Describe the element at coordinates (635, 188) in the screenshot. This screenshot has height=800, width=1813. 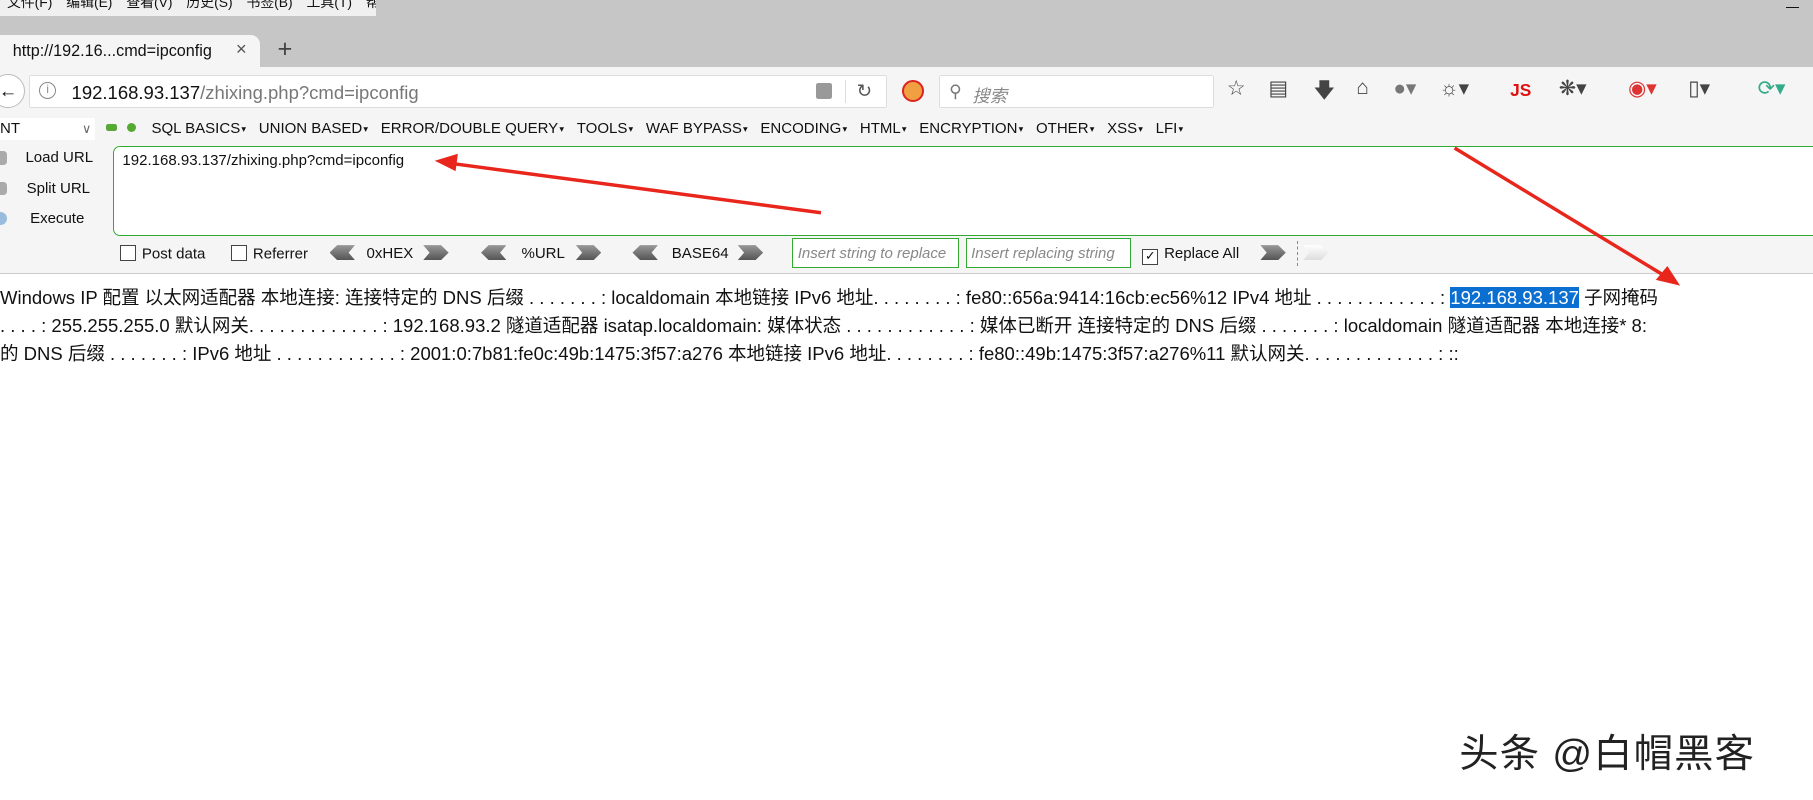
I see `annotation-arrow-url` at that location.